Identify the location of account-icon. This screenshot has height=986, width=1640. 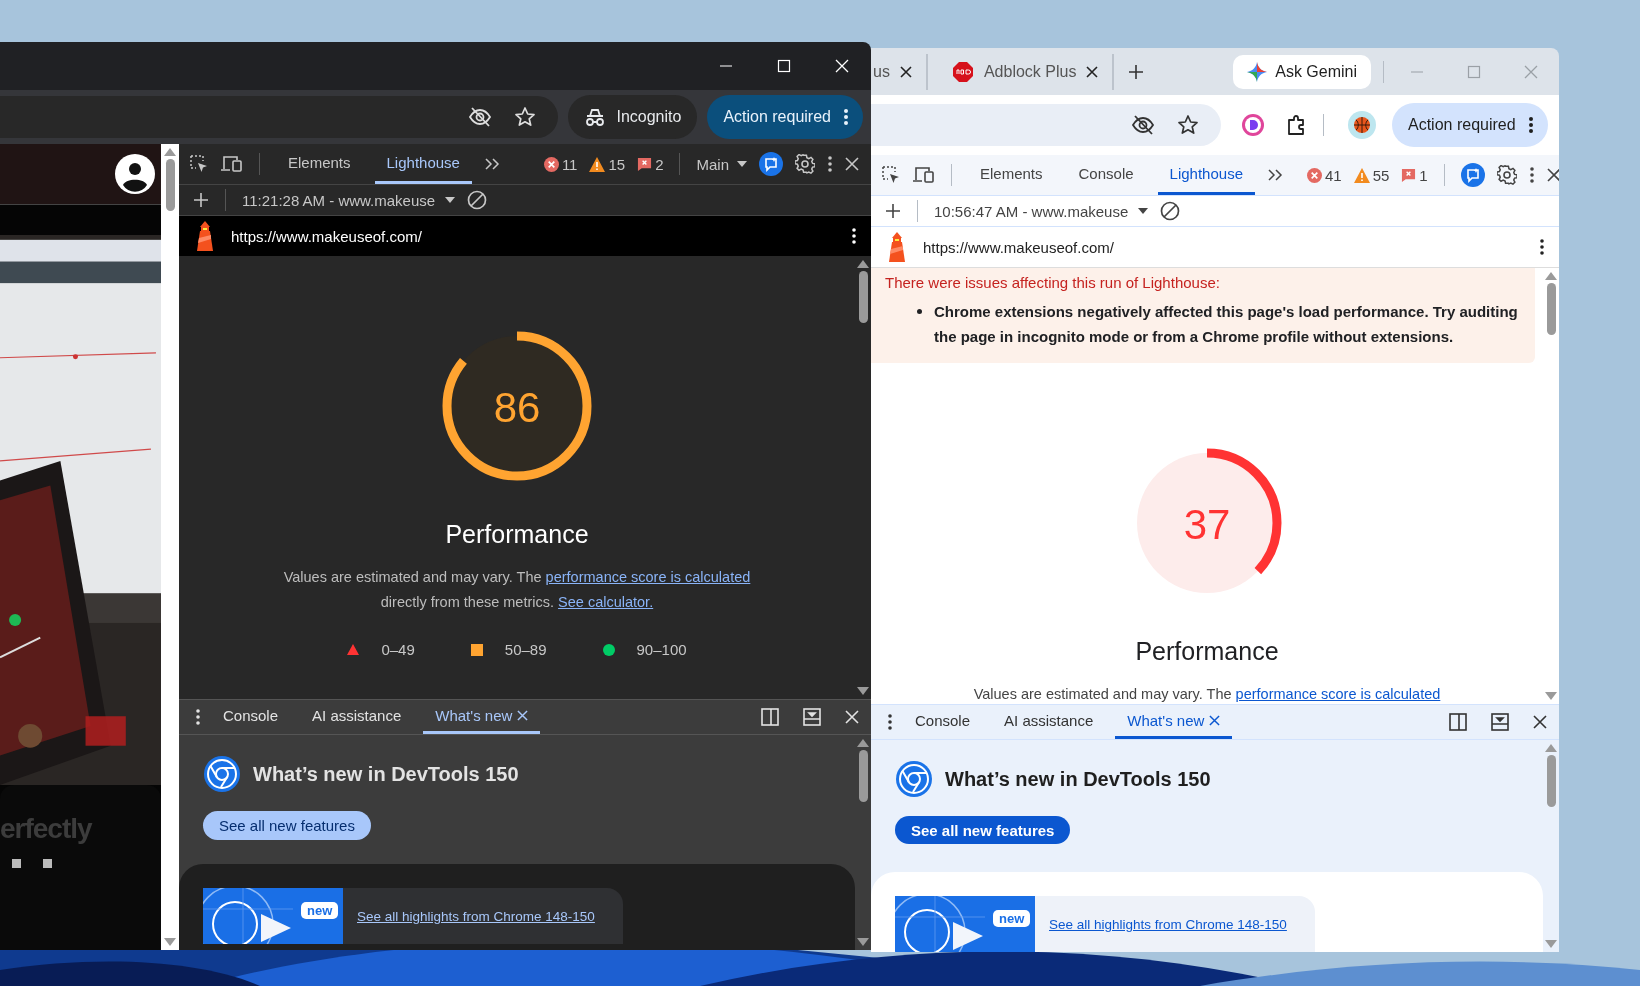
(135, 174).